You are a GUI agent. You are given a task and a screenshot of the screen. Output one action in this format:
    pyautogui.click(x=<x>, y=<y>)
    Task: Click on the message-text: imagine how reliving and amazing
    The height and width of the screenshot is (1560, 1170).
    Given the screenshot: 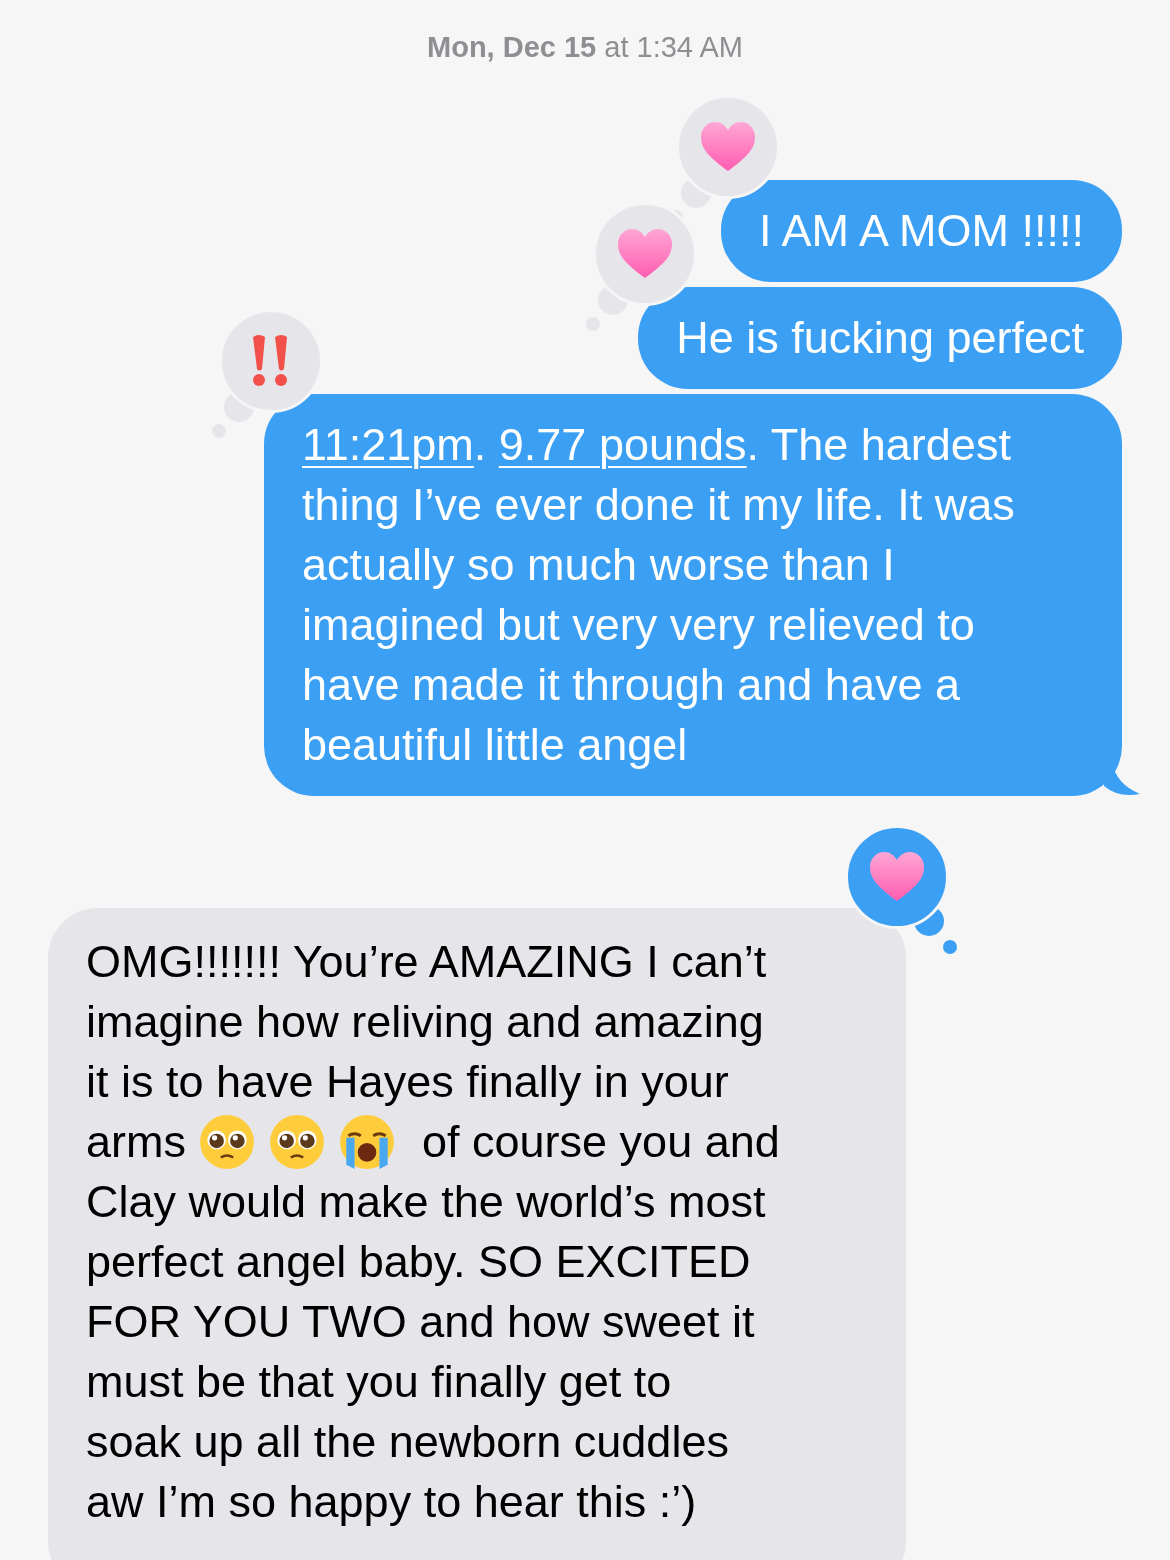 What is the action you would take?
    pyautogui.click(x=425, y=1021)
    